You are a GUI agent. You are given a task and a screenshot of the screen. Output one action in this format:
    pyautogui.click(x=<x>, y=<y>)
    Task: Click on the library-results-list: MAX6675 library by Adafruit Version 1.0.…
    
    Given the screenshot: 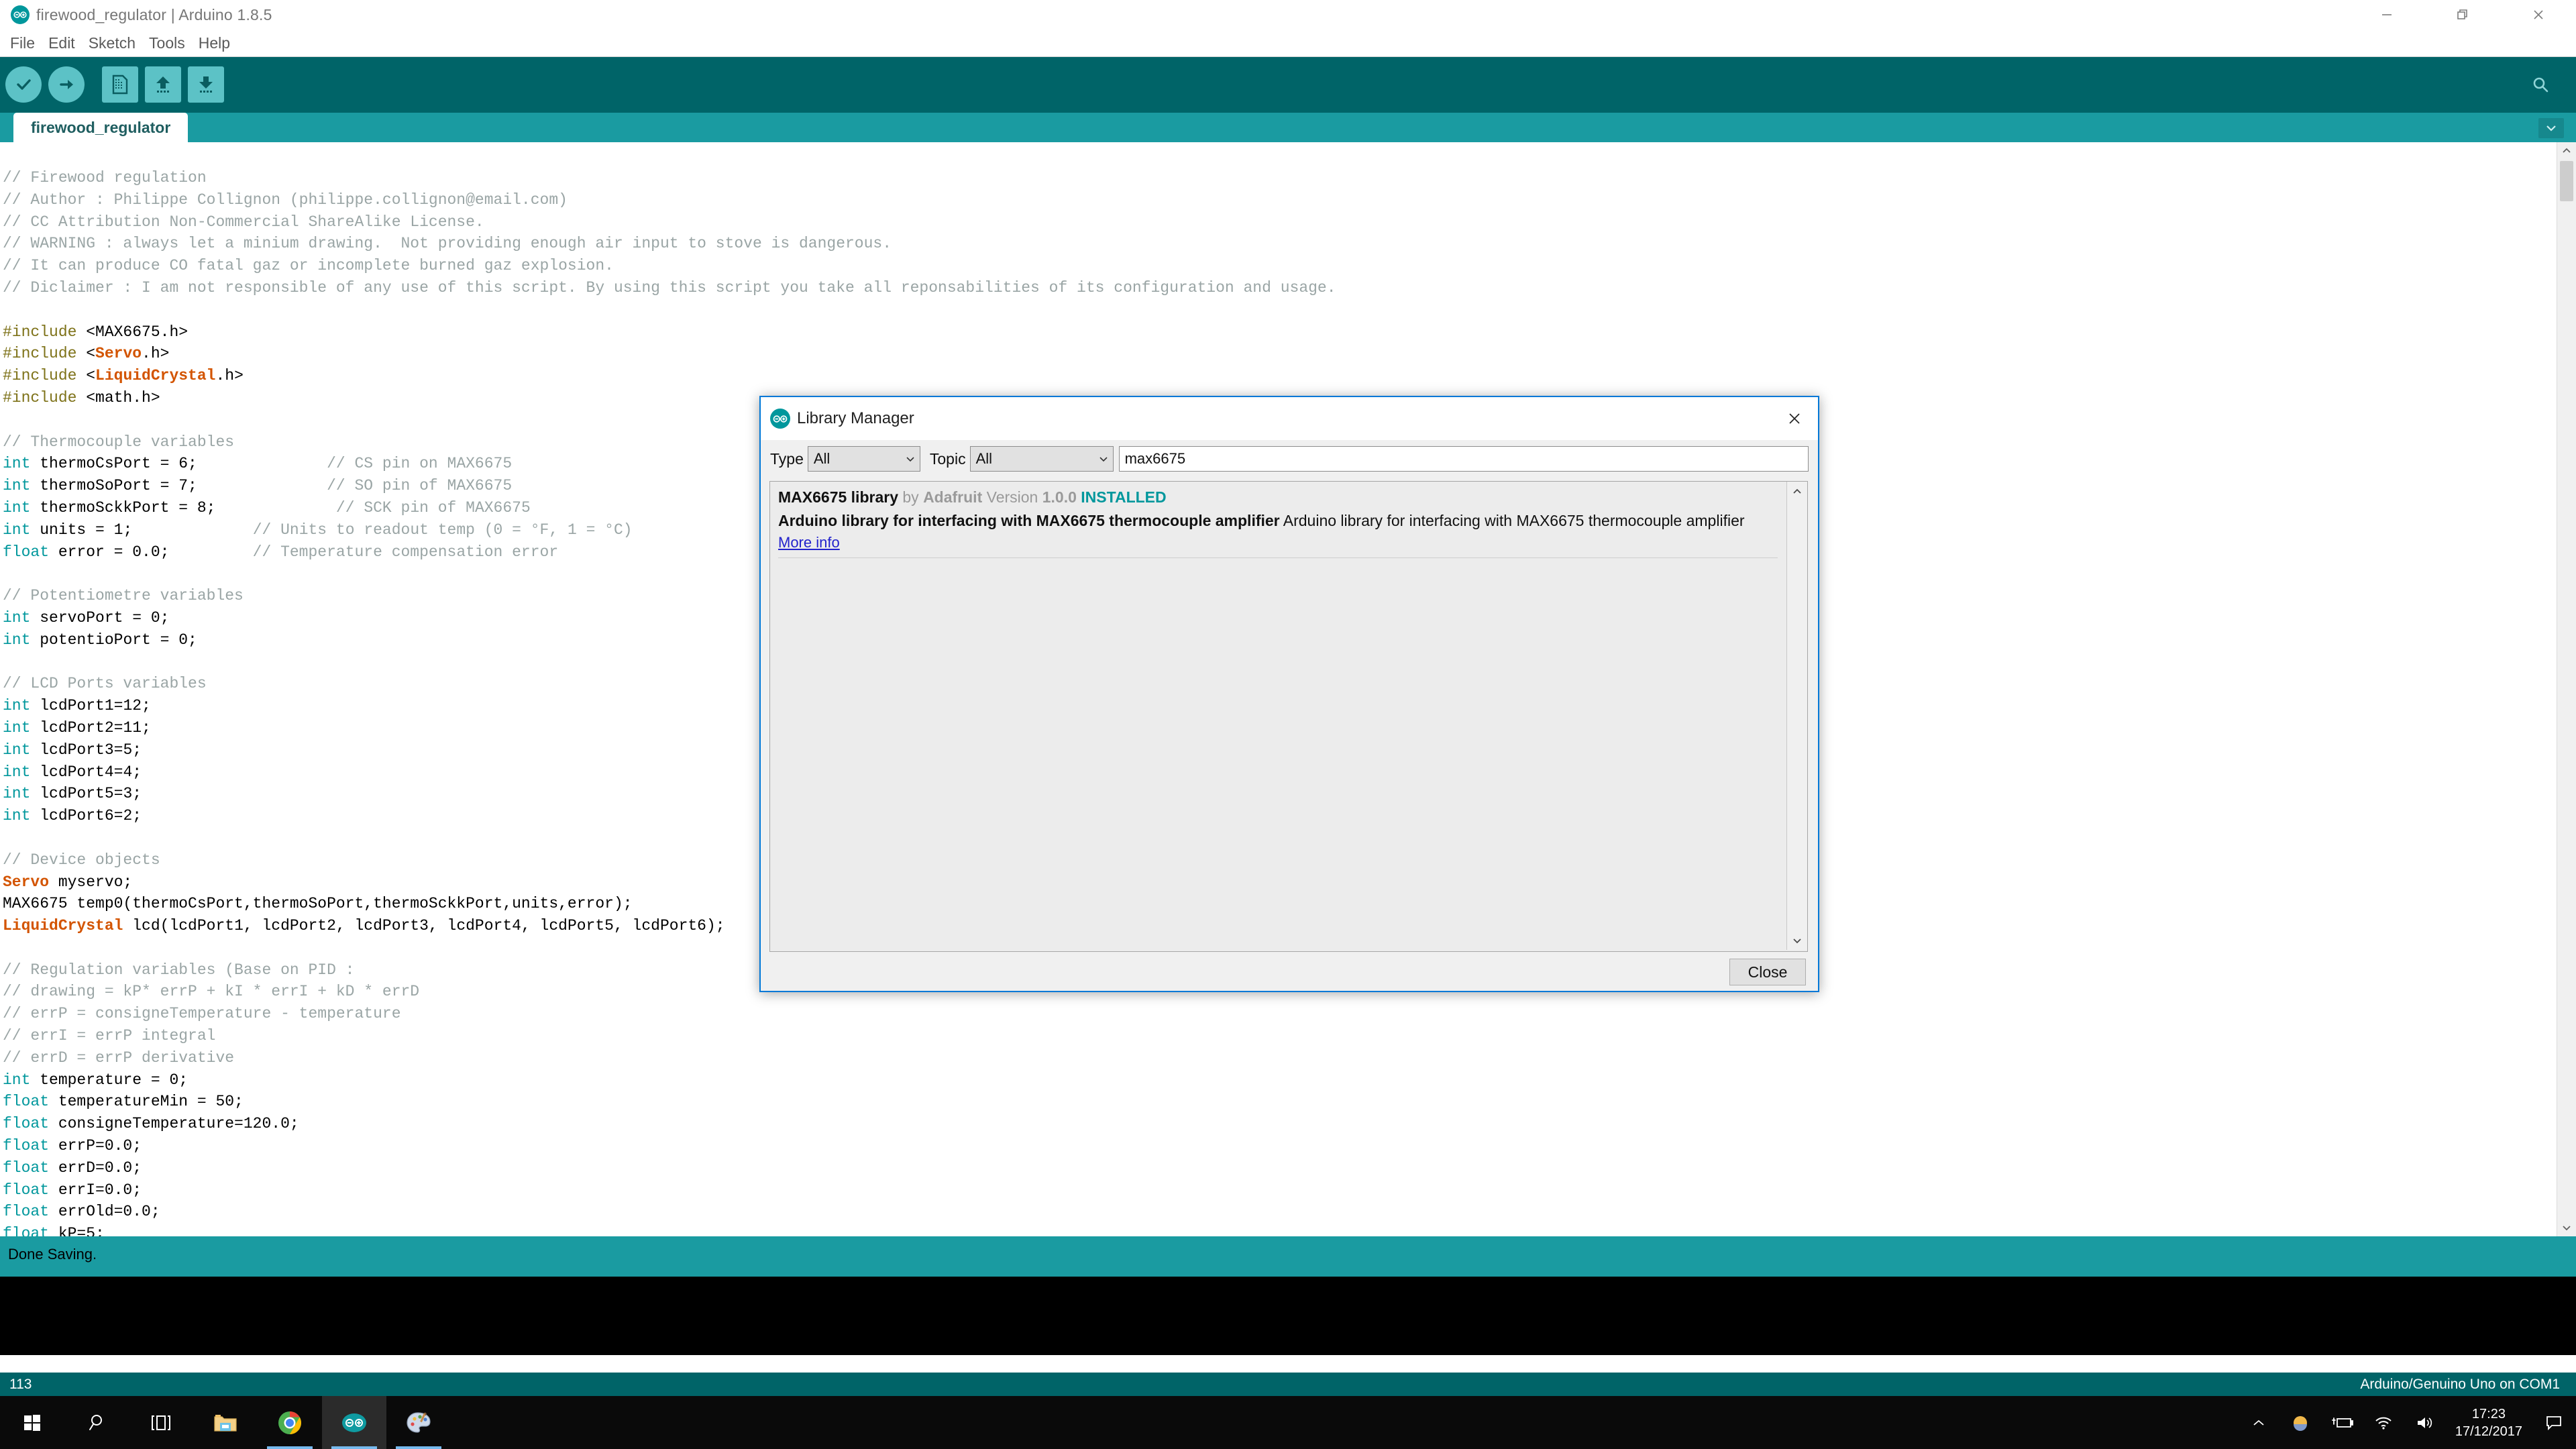 What is the action you would take?
    pyautogui.click(x=1288, y=716)
    